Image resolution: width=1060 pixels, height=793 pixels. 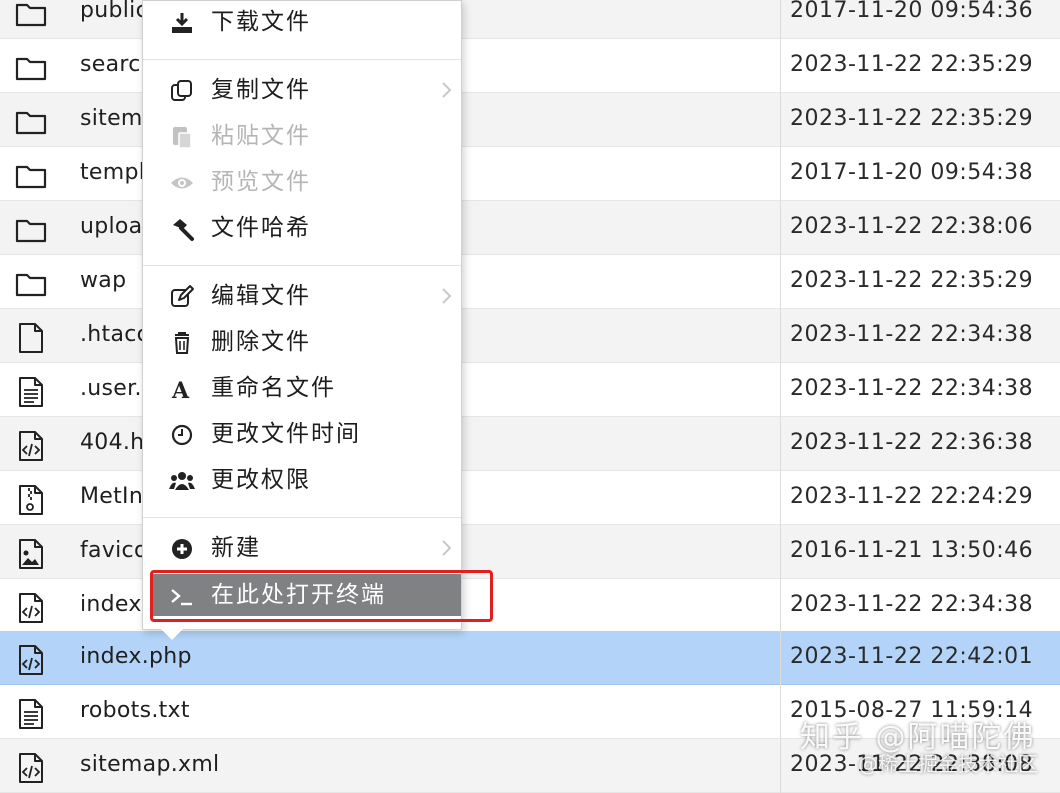 I want to click on file-name: robots.txt, so click(x=135, y=710).